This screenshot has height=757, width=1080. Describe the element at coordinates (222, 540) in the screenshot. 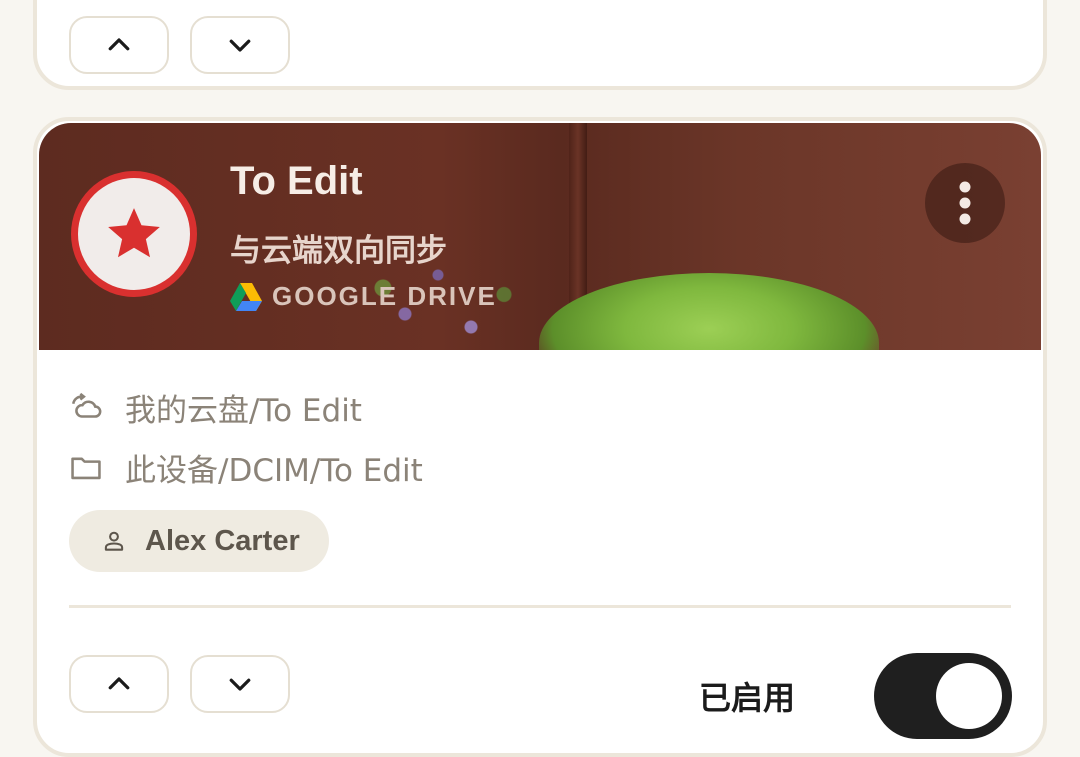

I see `account-name: Alex Carter` at that location.